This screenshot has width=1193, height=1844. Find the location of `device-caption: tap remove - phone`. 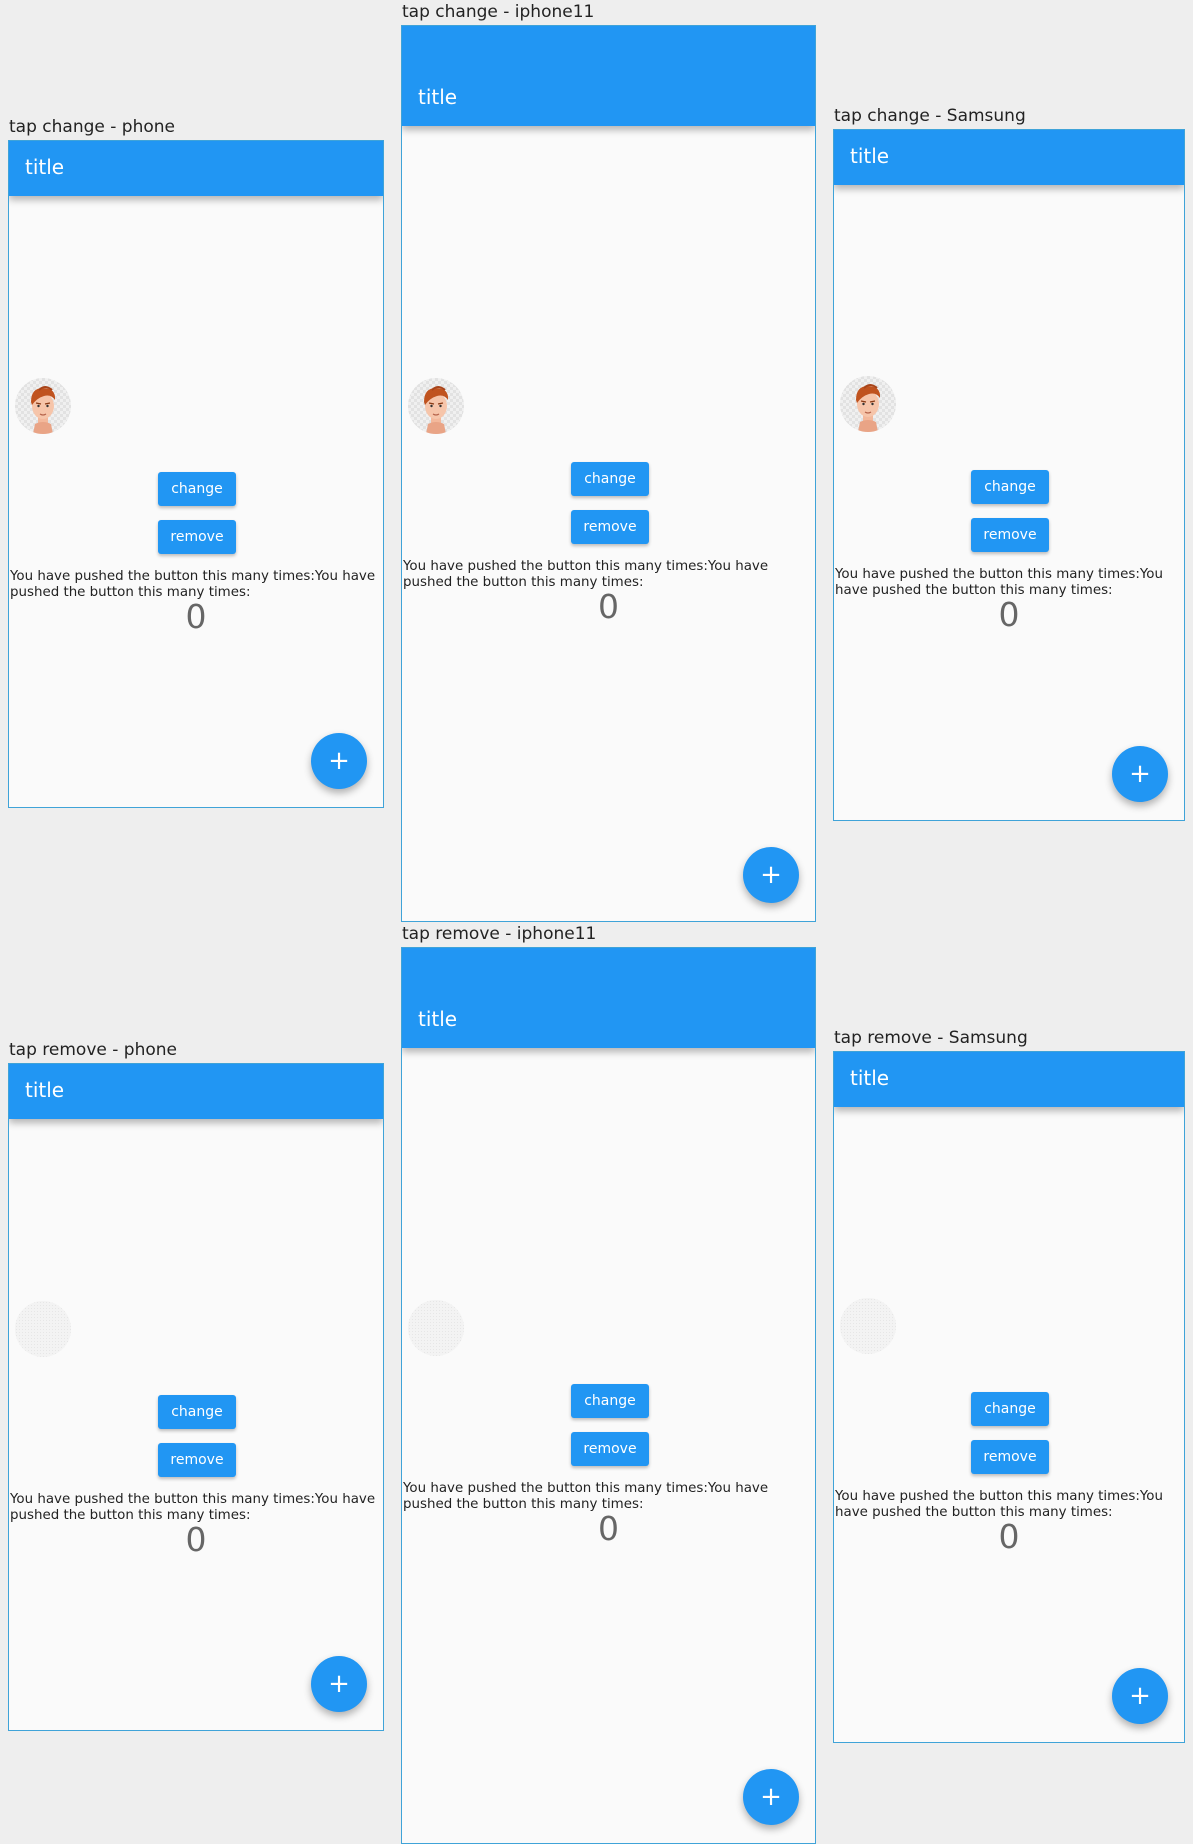

device-caption: tap remove - phone is located at coordinates (93, 1050).